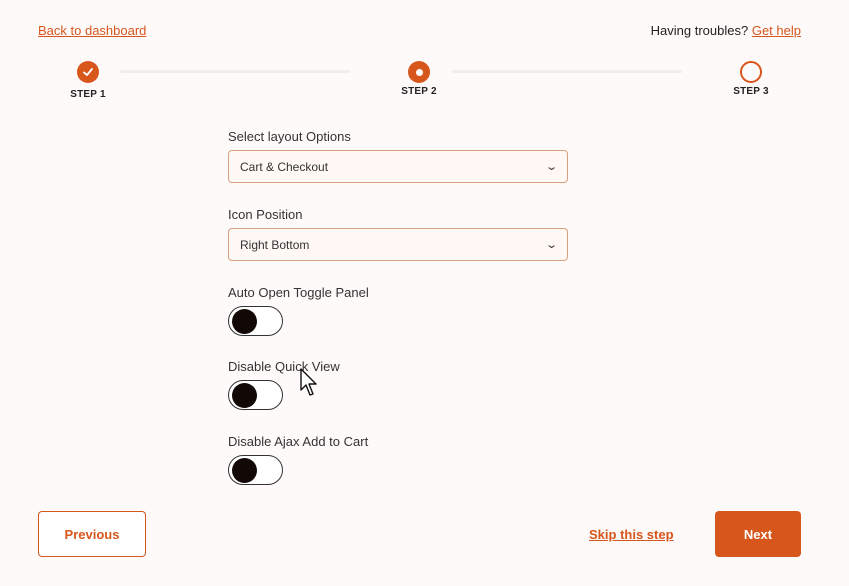 The width and height of the screenshot is (849, 586). Describe the element at coordinates (419, 91) in the screenshot. I see `step-2-label: STEP 2` at that location.